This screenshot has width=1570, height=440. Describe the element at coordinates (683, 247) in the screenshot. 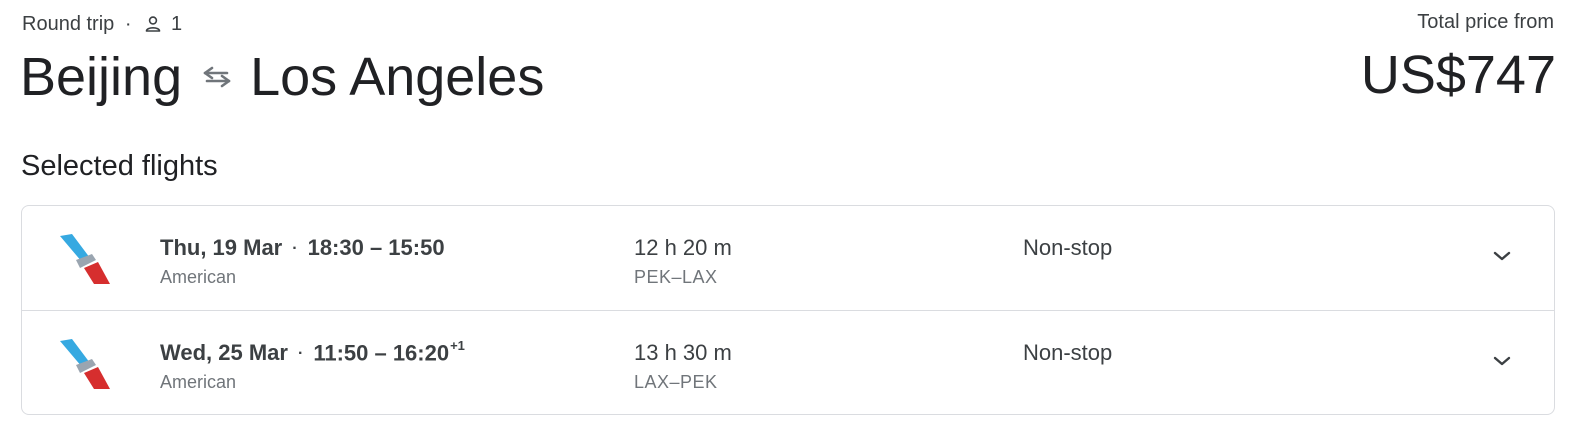

I see `flight-duration: 12 h 20 m` at that location.